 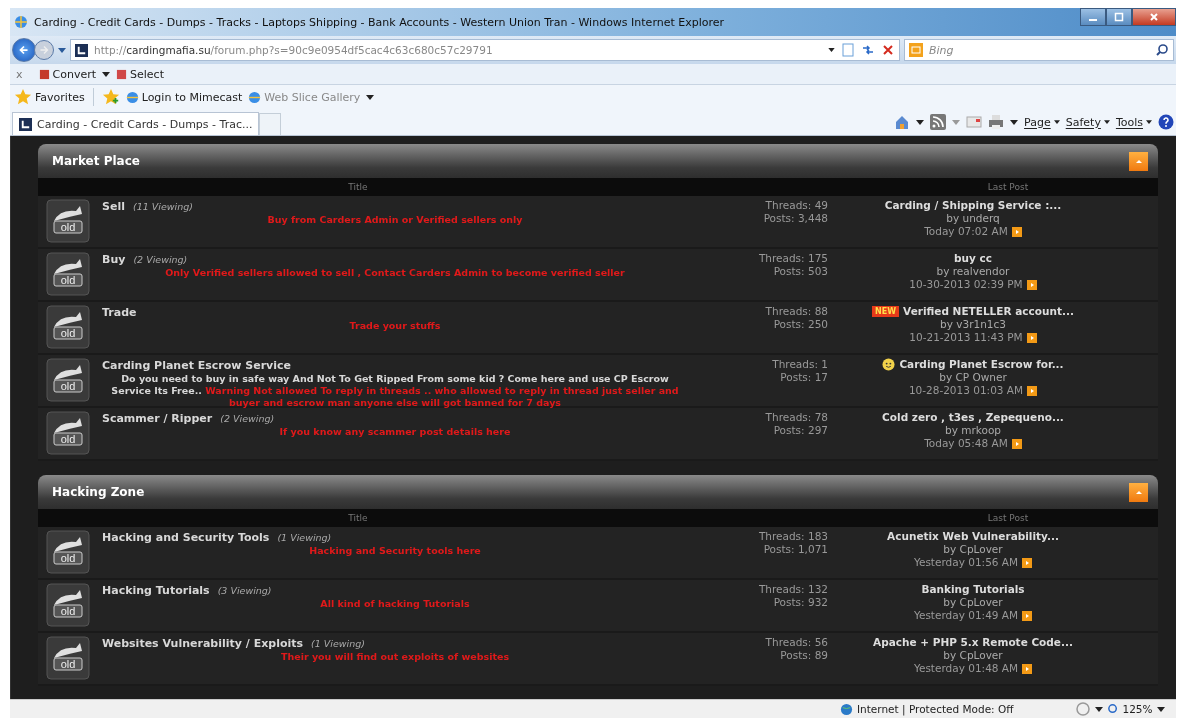 What do you see at coordinates (1039, 50) in the screenshot?
I see `search-box: Bing` at bounding box center [1039, 50].